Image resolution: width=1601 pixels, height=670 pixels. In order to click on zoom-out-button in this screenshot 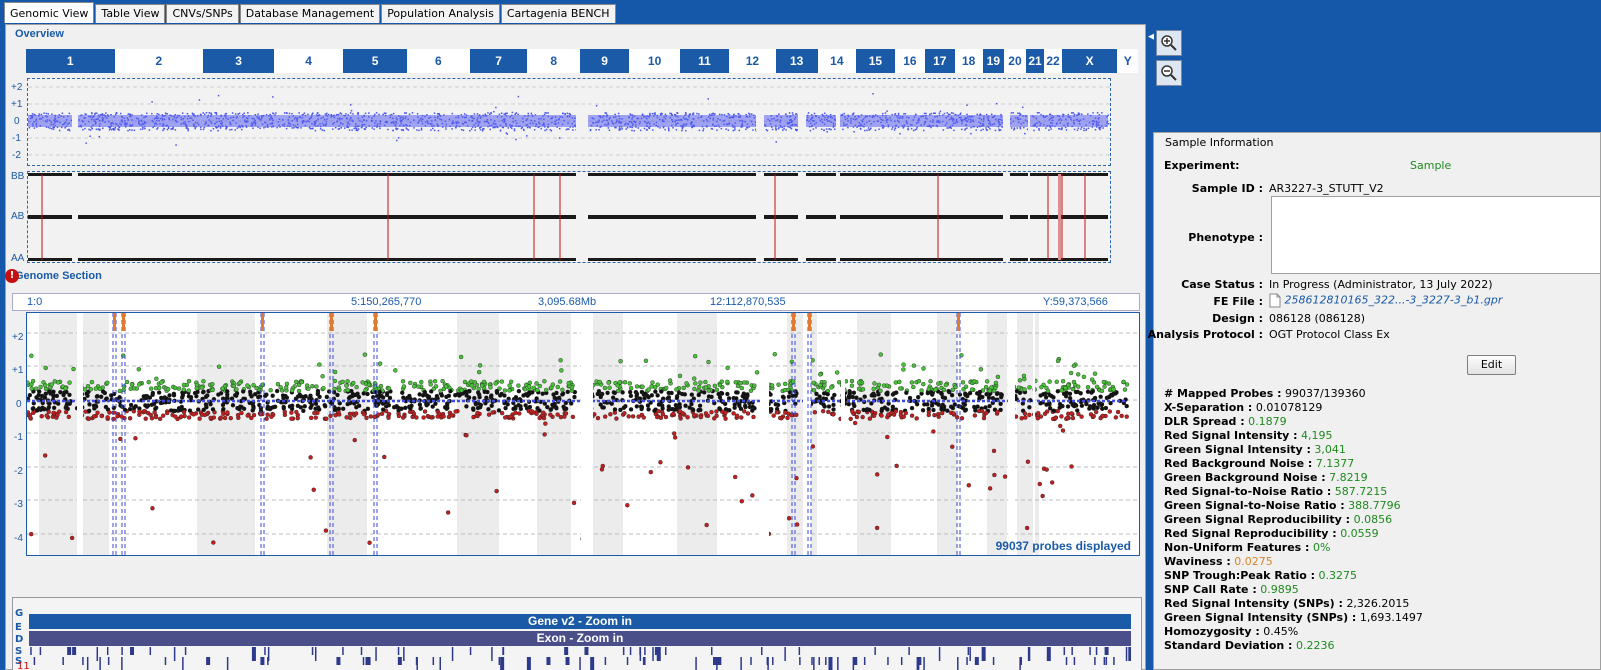, I will do `click(1169, 73)`.